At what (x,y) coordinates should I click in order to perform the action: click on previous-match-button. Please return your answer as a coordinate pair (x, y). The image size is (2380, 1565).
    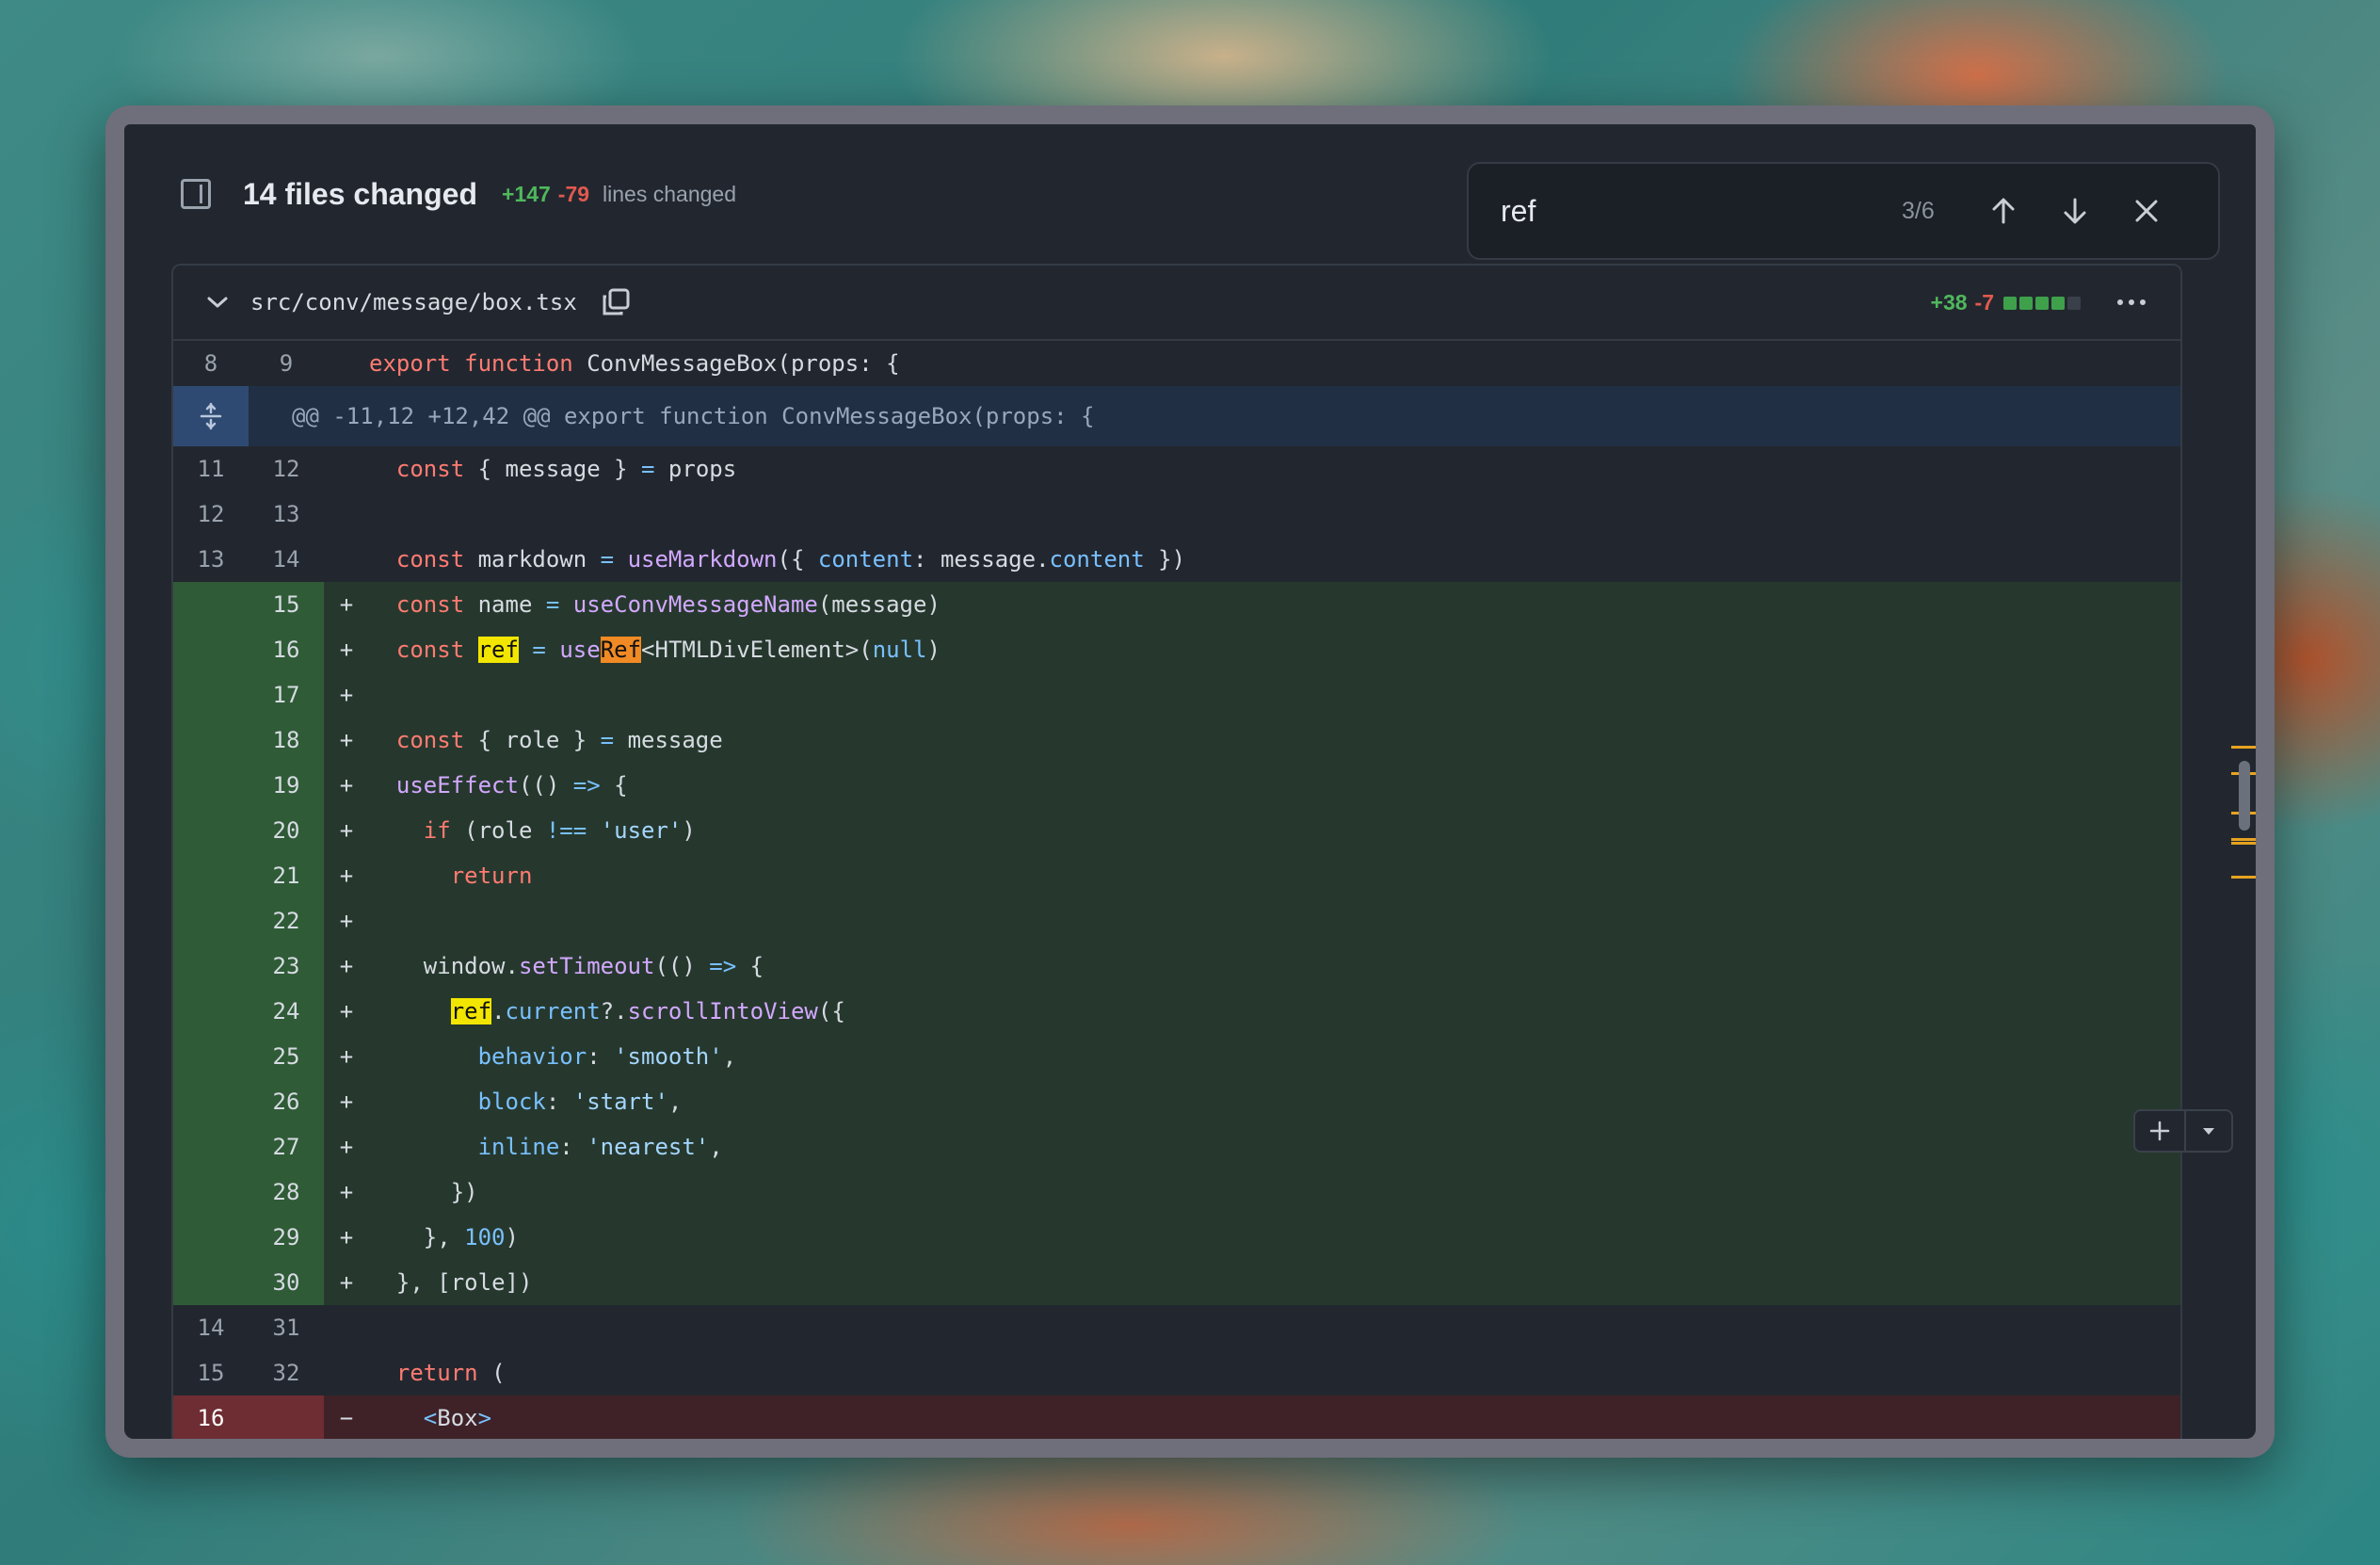
    Looking at the image, I should click on (2003, 211).